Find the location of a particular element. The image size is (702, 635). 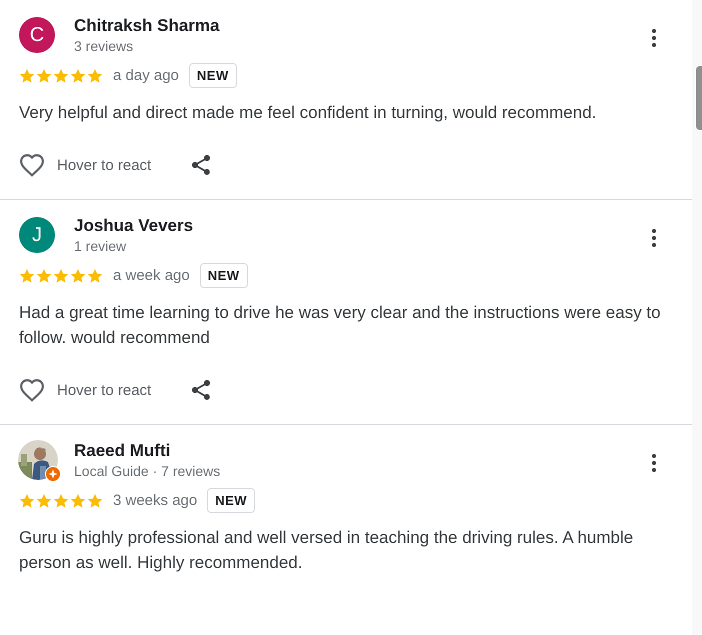

review-time: 3 weeks ago is located at coordinates (155, 500).